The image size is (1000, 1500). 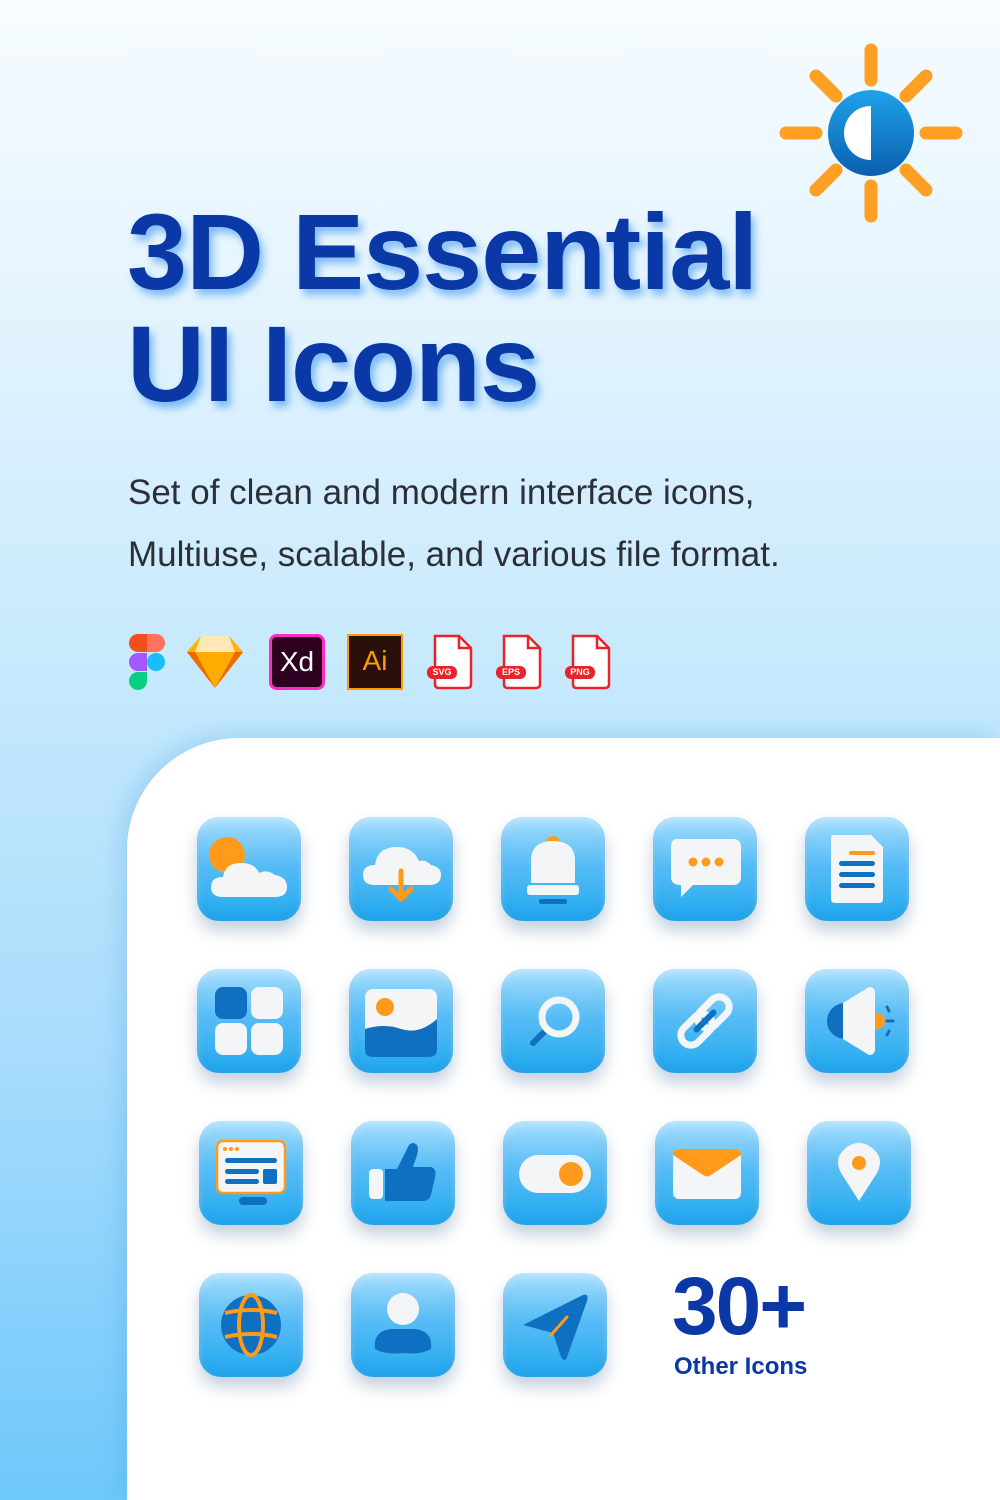 What do you see at coordinates (215, 662) in the screenshot?
I see `sketch-icon` at bounding box center [215, 662].